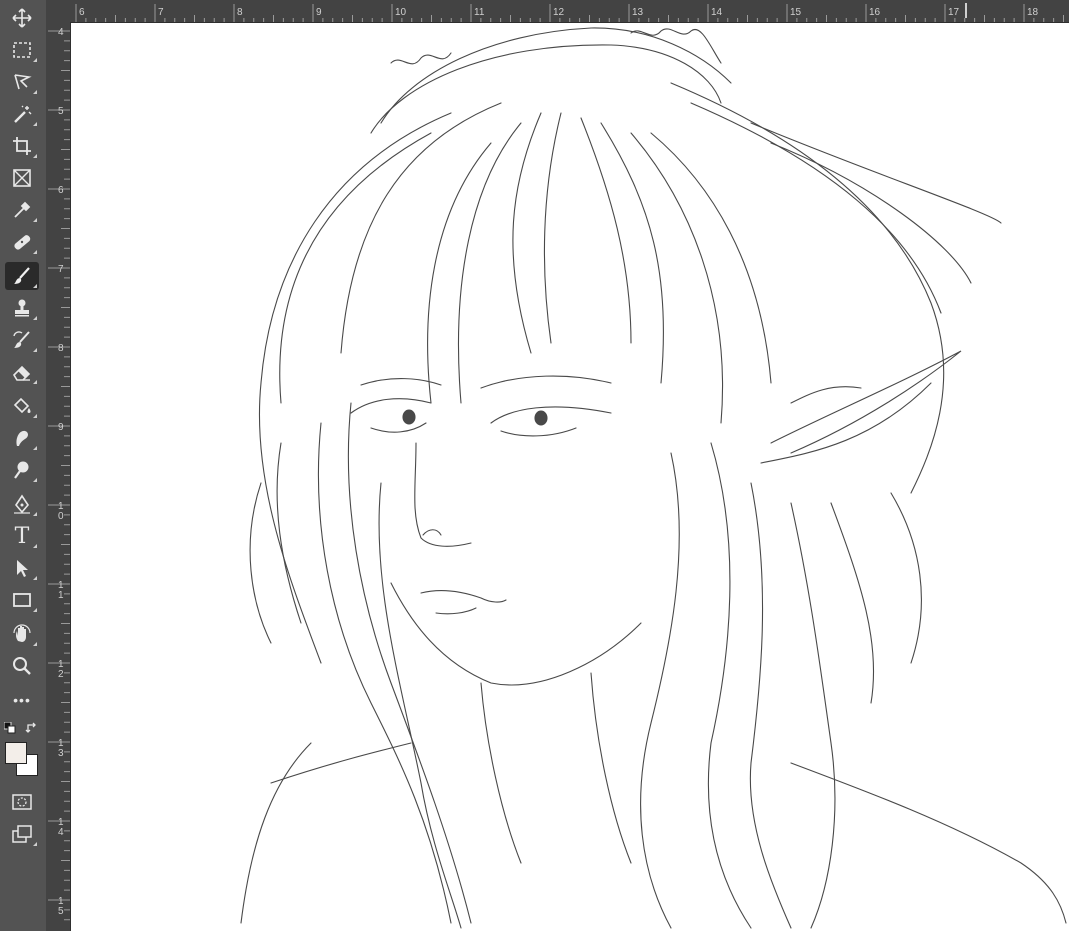 The width and height of the screenshot is (1069, 931). What do you see at coordinates (479, 12) in the screenshot?
I see `ruler-label: 11` at bounding box center [479, 12].